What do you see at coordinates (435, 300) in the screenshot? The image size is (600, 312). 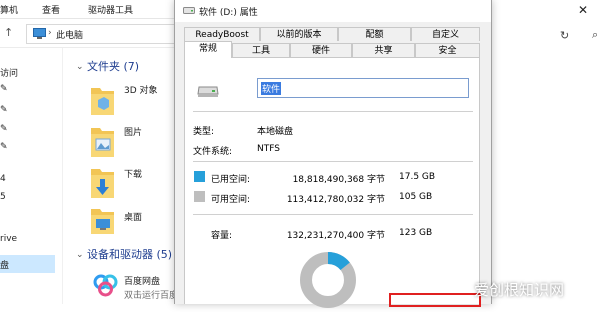 I see `highlight-box` at bounding box center [435, 300].